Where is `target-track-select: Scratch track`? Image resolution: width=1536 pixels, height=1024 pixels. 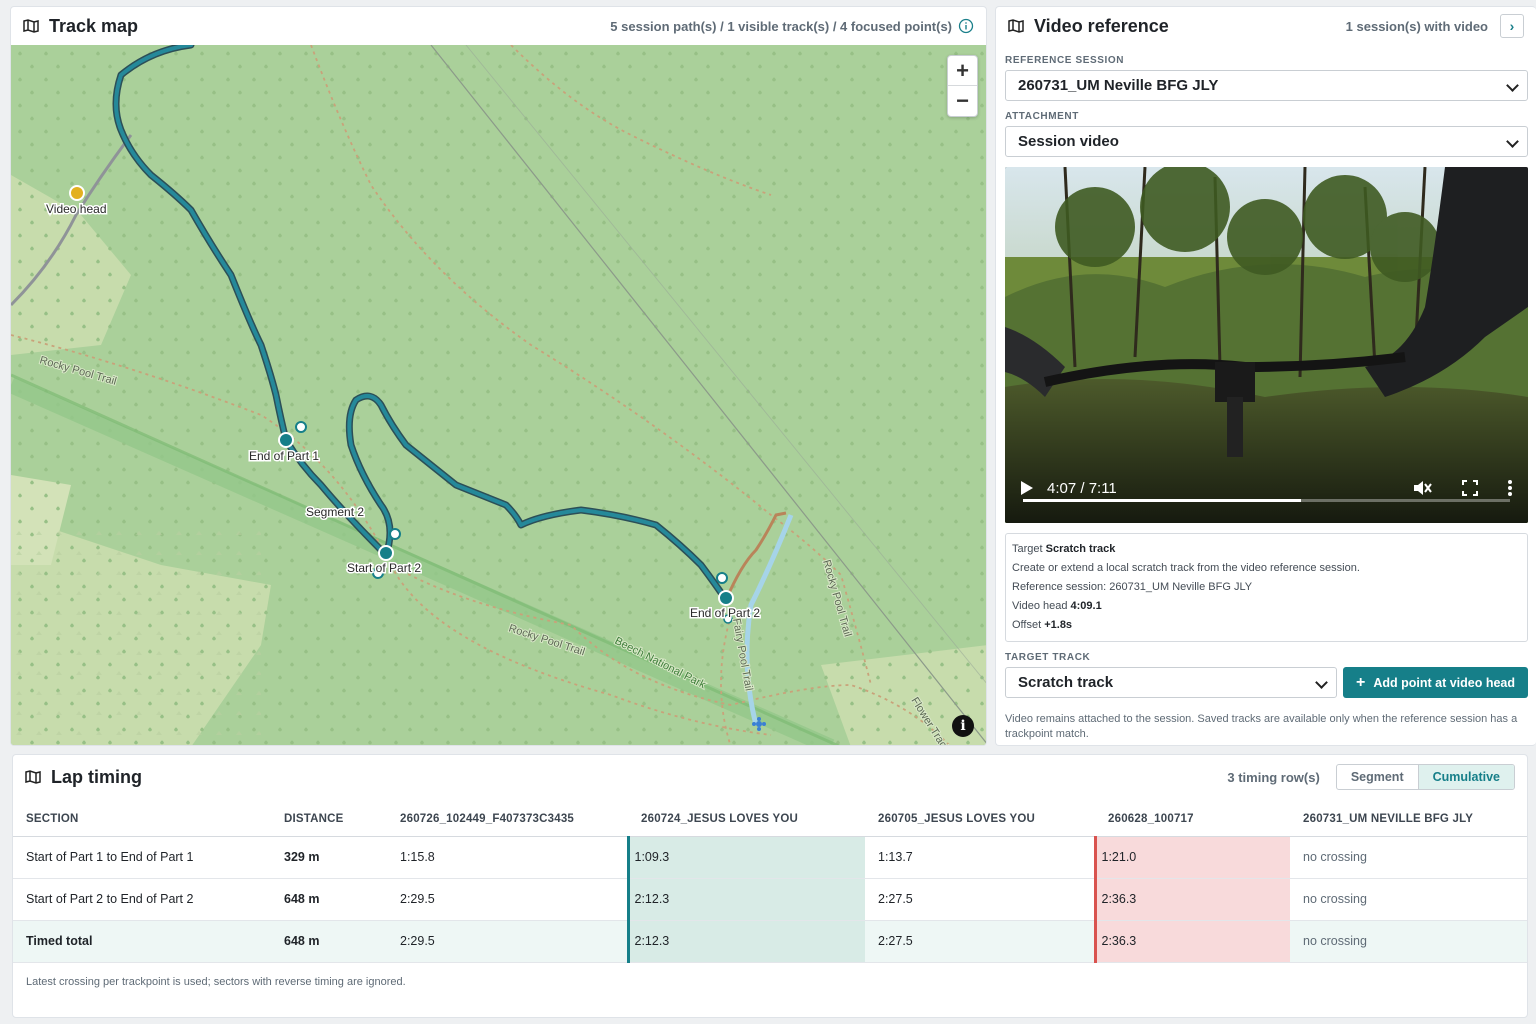 target-track-select: Scratch track is located at coordinates (1171, 682).